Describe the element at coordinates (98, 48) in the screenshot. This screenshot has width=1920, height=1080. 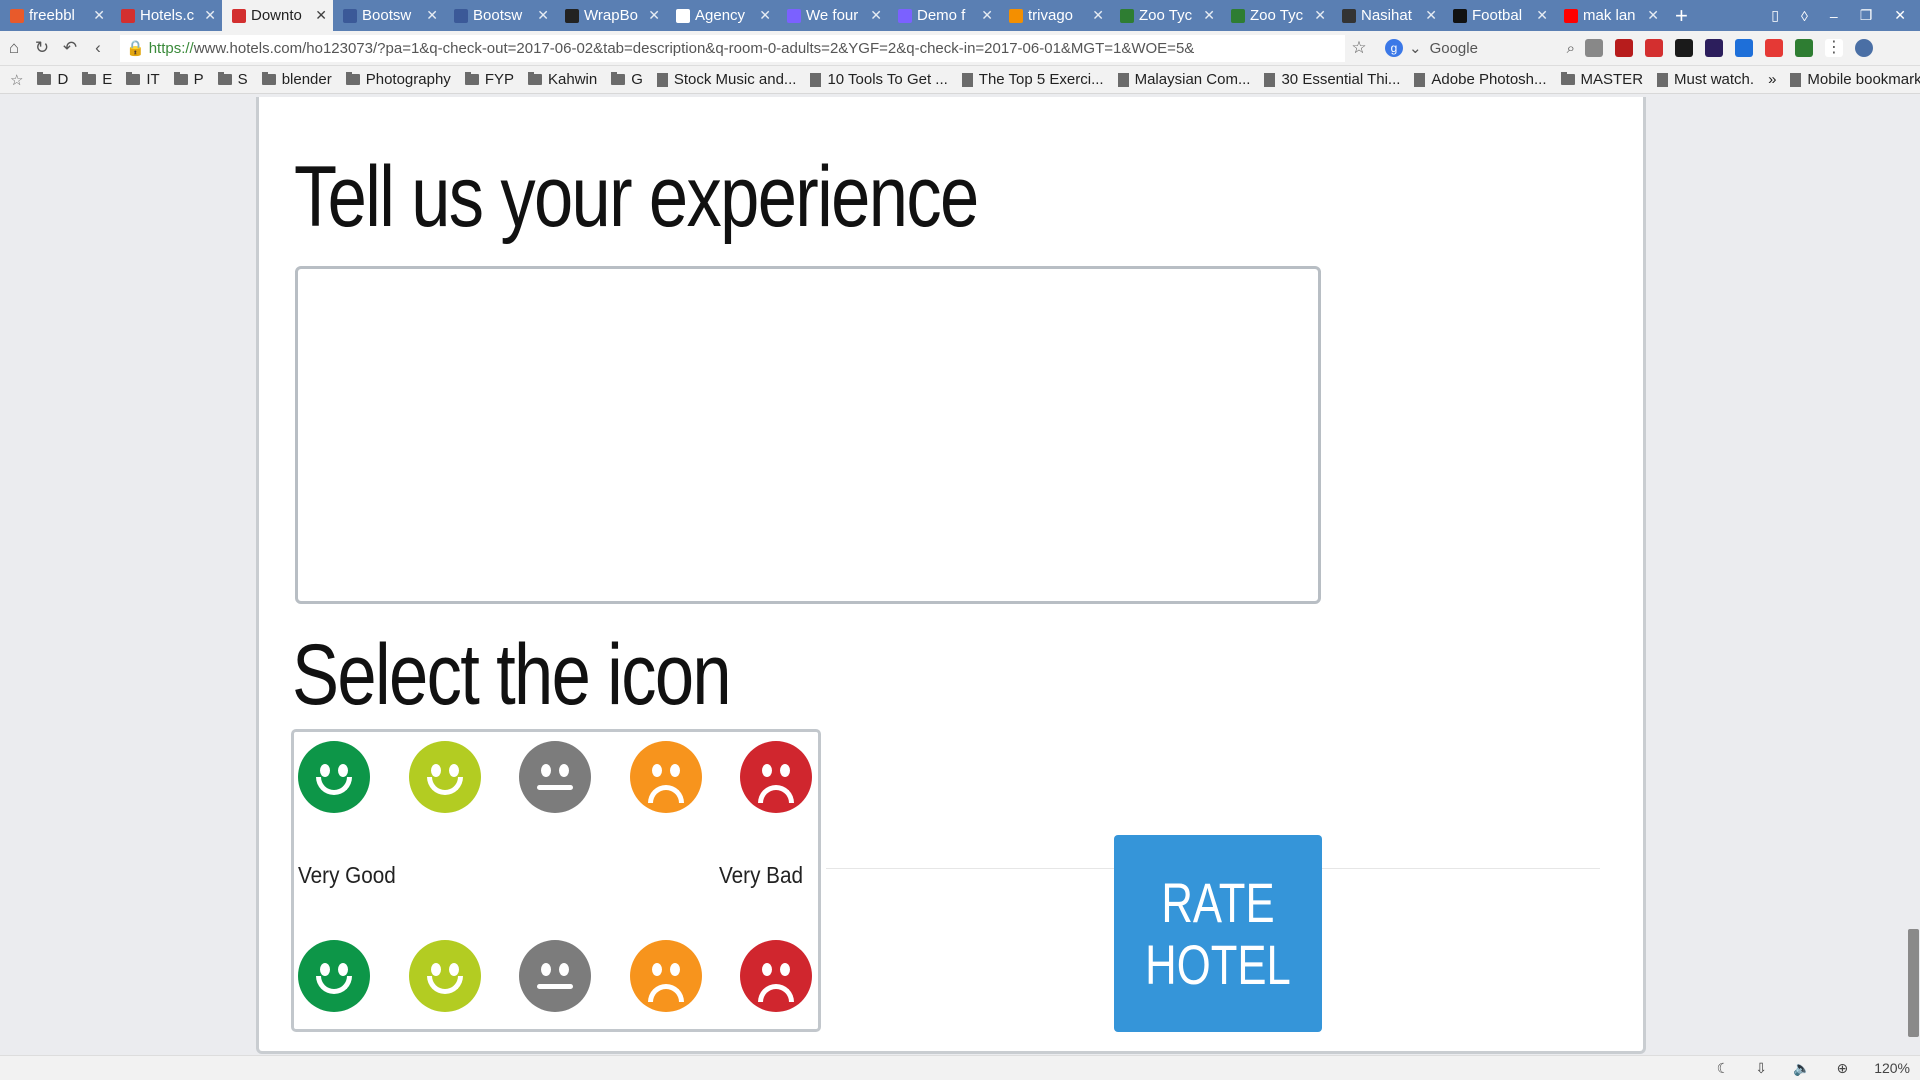
I see `back-icon: ‹` at that location.